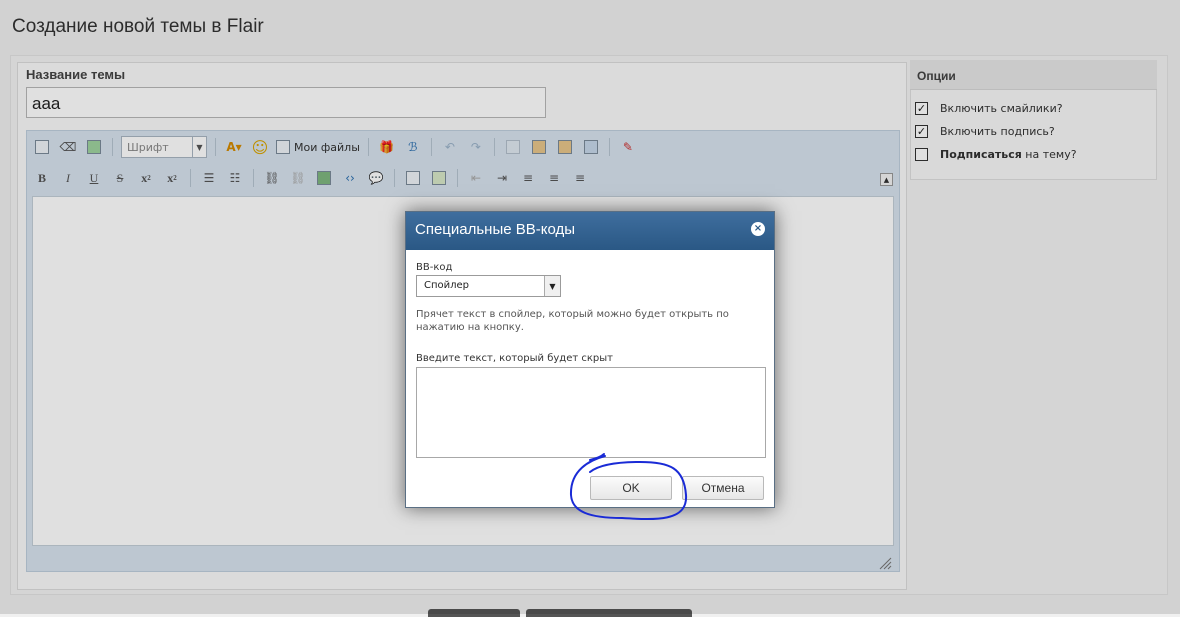 This screenshot has width=1180, height=617. What do you see at coordinates (590, 231) in the screenshot?
I see `dialog-title: Специальные BB-коды` at bounding box center [590, 231].